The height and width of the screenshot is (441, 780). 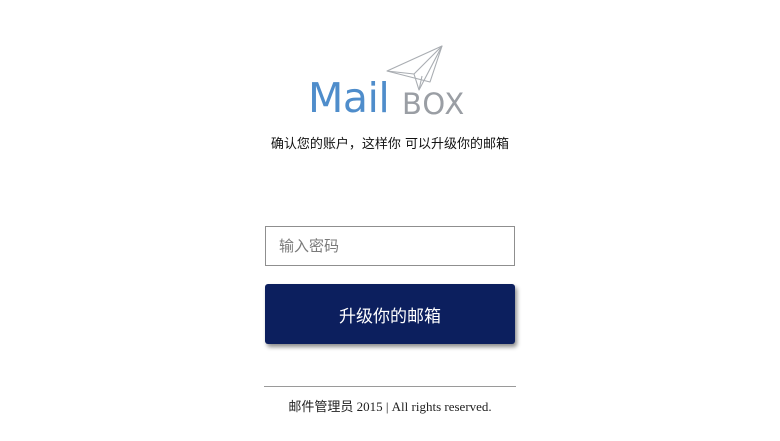 What do you see at coordinates (391, 84) in the screenshot?
I see `mailbox-logo: Mail BOX` at bounding box center [391, 84].